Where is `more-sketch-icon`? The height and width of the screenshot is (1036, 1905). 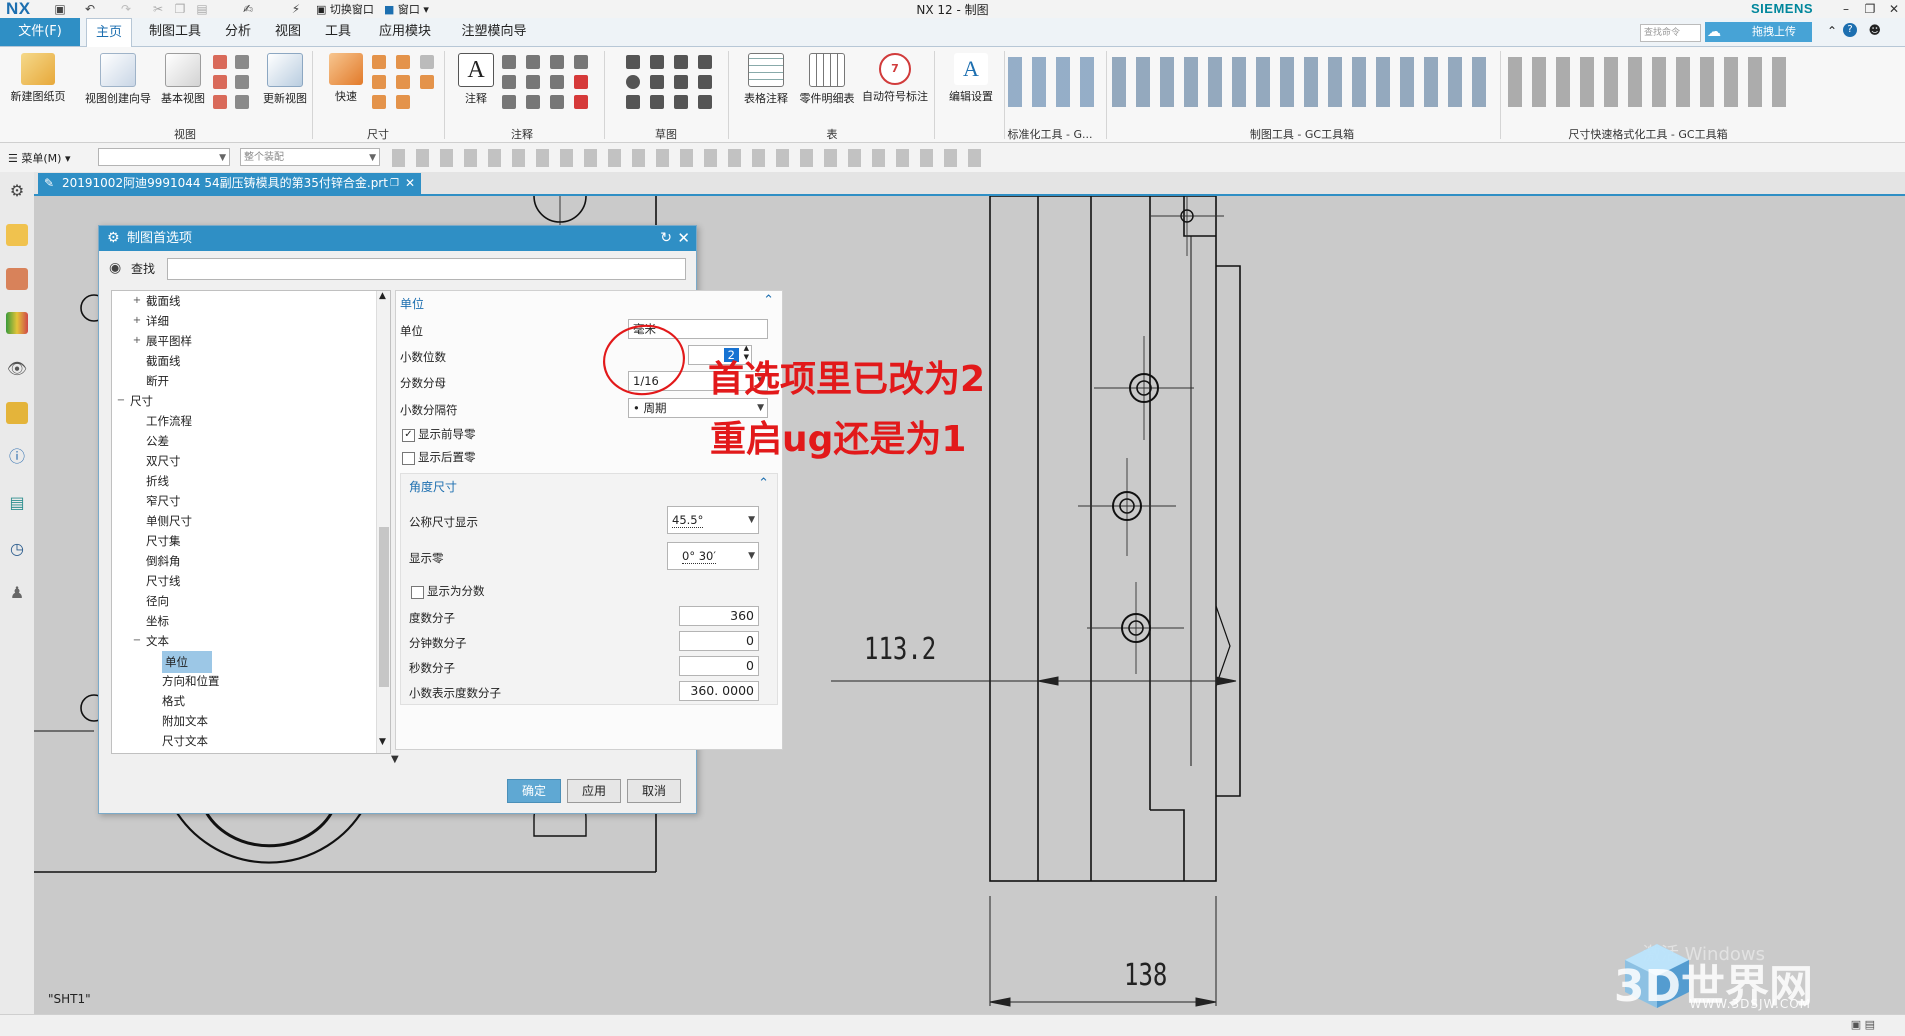 more-sketch-icon is located at coordinates (705, 102).